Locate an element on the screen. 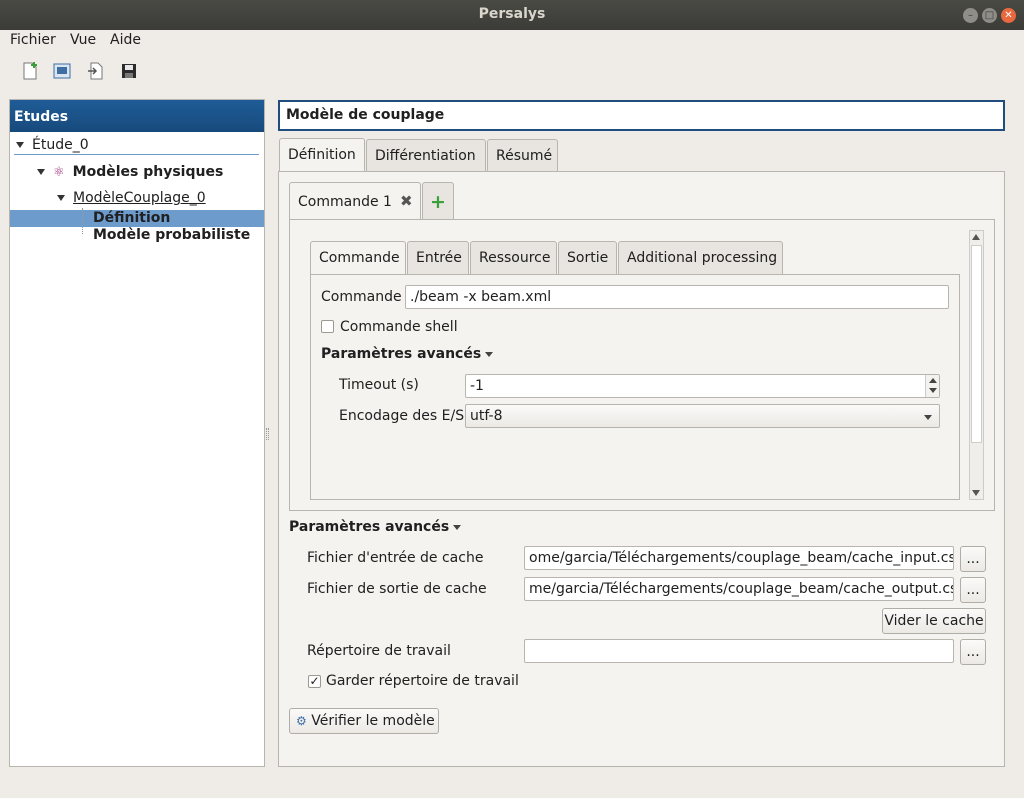 The image size is (1024, 798). tab-ressource: Ressource is located at coordinates (513, 257).